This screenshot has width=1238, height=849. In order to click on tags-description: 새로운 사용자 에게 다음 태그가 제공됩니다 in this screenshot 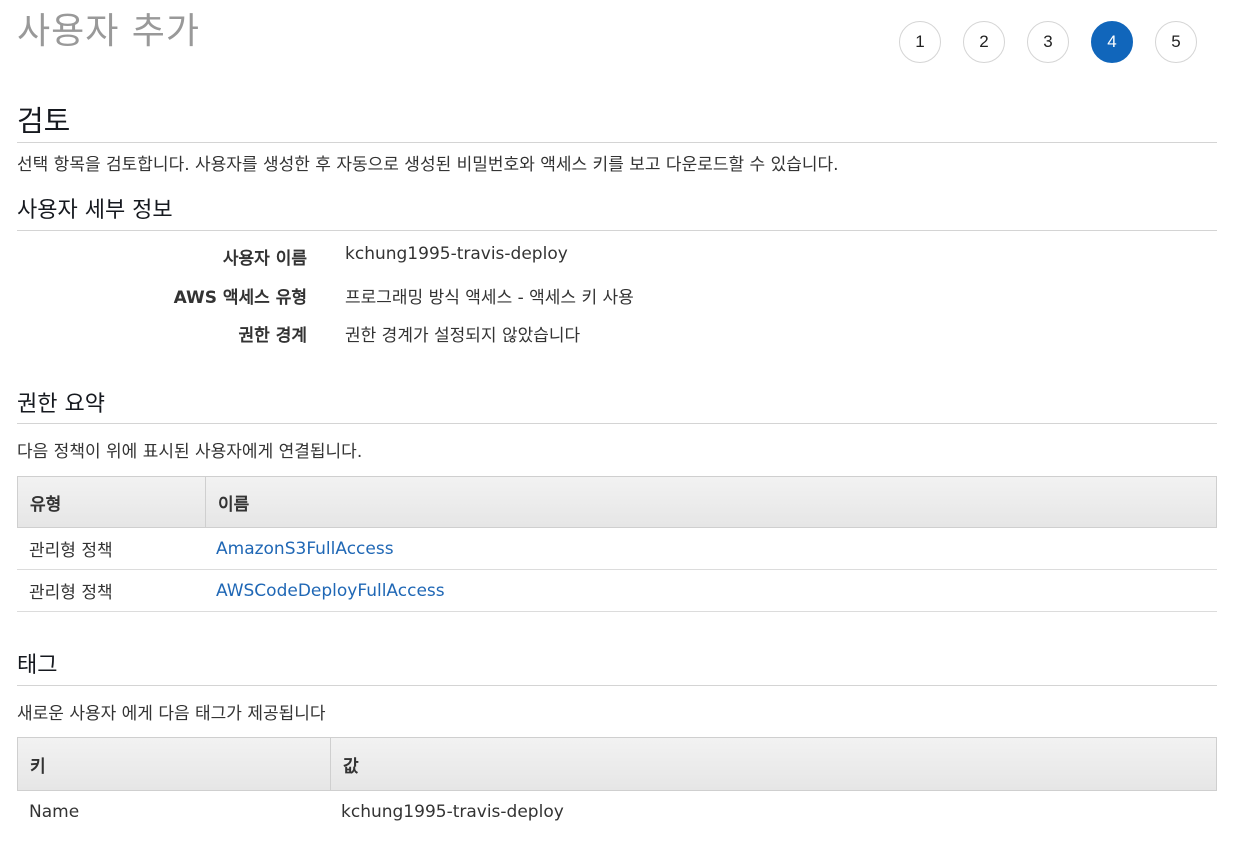, I will do `click(171, 714)`.